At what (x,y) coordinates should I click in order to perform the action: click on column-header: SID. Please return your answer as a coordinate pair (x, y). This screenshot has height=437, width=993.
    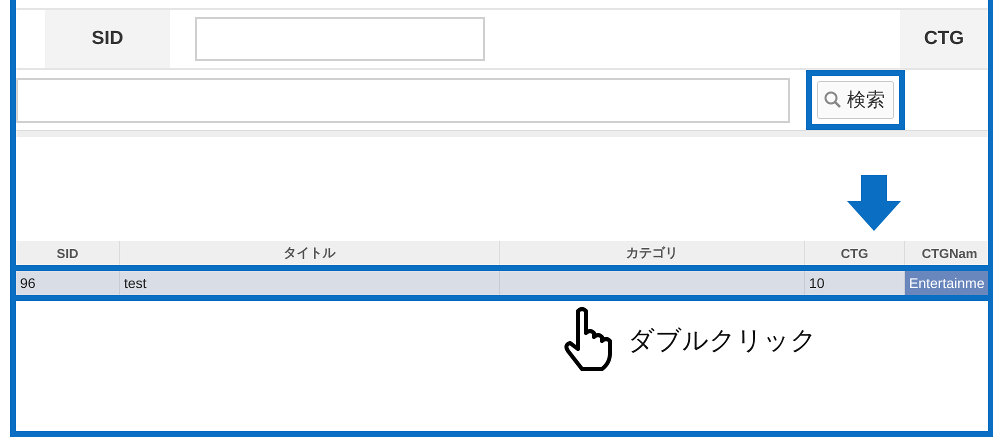
    Looking at the image, I should click on (68, 253).